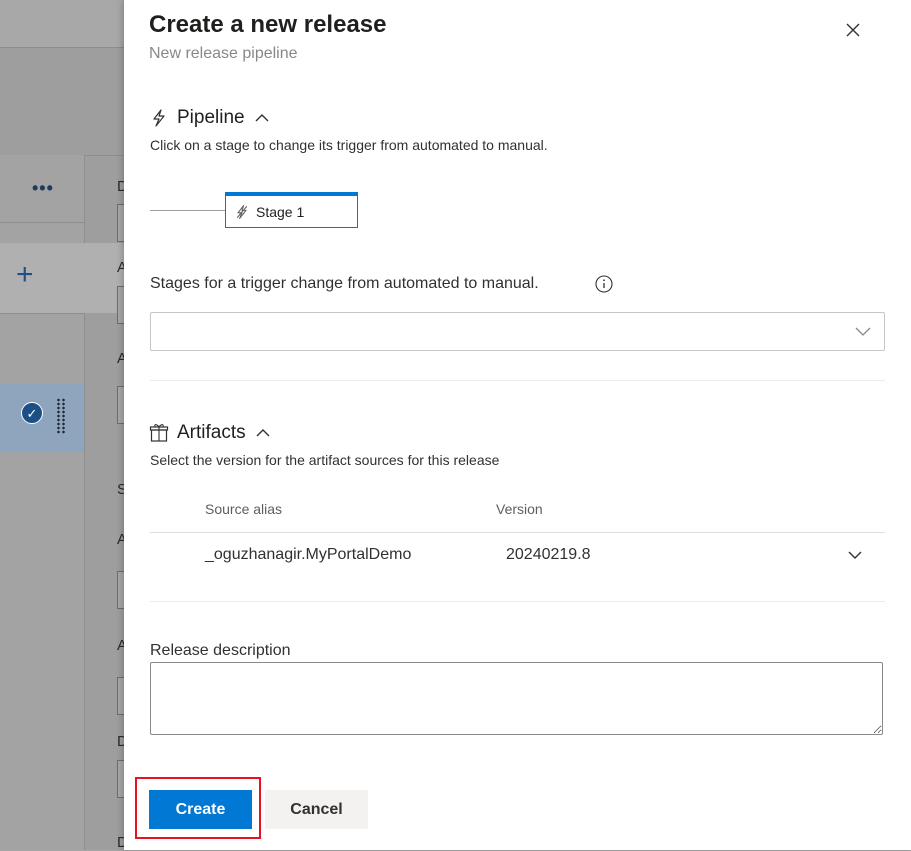  I want to click on stages-dropdown, so click(517, 331).